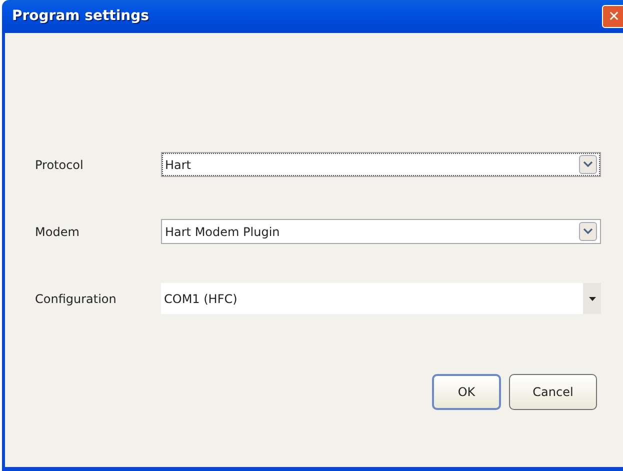 The width and height of the screenshot is (623, 471). I want to click on close-button: ✕, so click(612, 16).